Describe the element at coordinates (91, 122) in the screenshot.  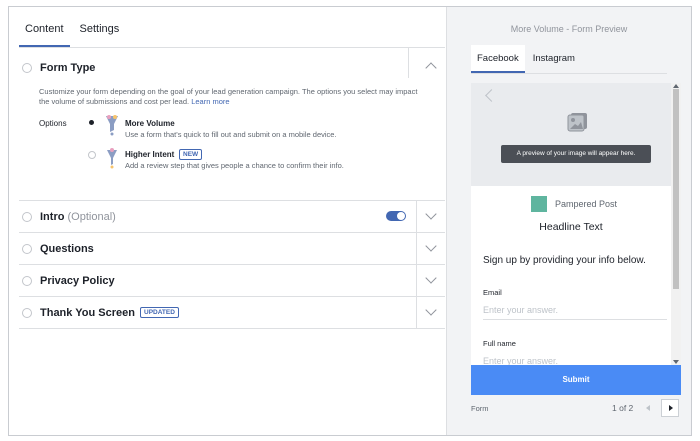
I see `radio-selected` at that location.